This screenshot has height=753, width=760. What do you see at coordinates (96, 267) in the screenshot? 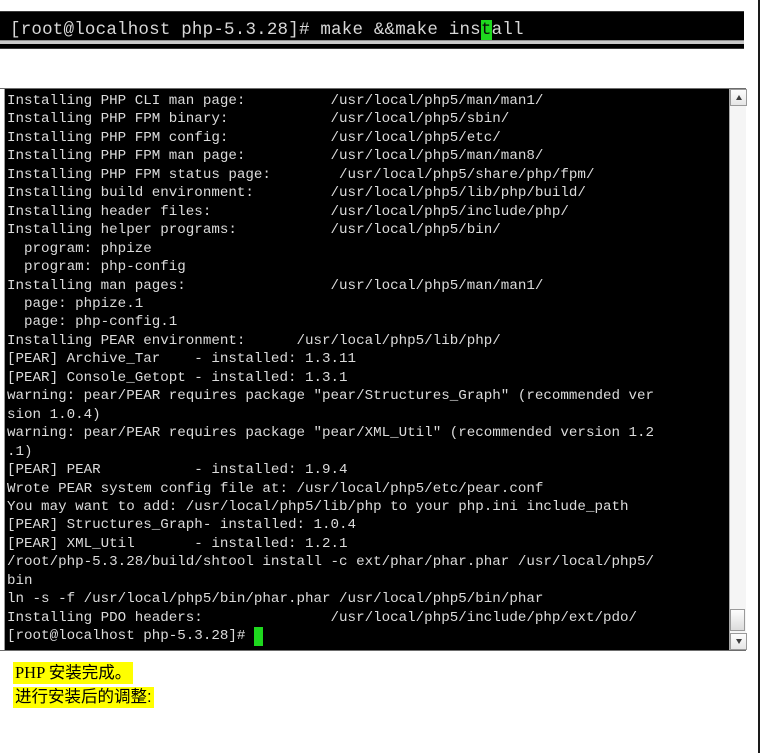
I see `terminal-line: program: php-config` at bounding box center [96, 267].